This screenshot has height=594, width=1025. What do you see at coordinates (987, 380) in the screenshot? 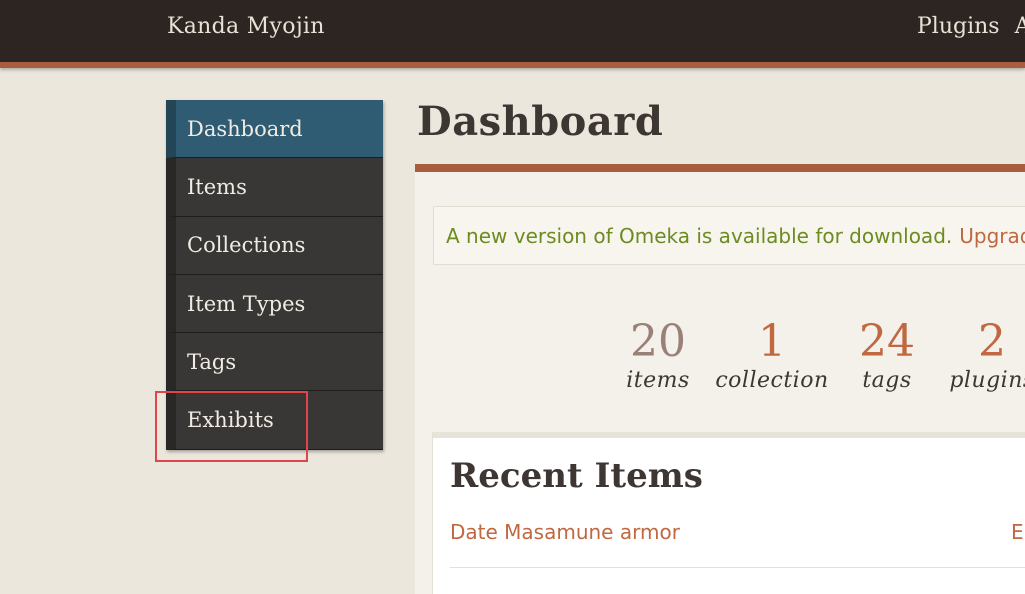
I see `stat-plugins-label: plugins` at bounding box center [987, 380].